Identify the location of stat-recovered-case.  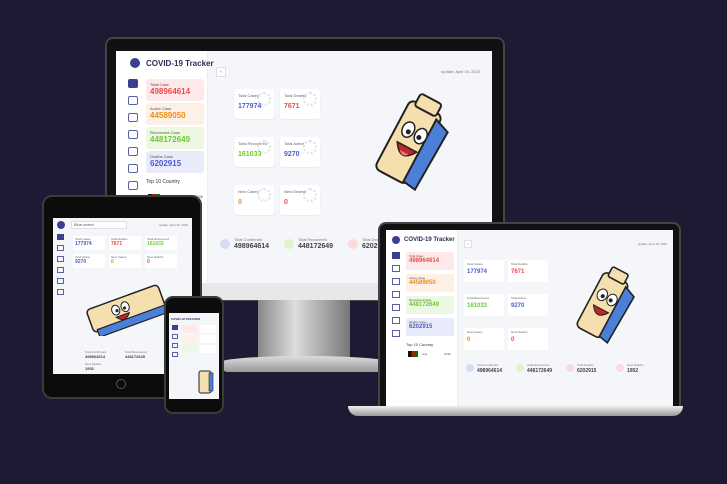
(190, 349).